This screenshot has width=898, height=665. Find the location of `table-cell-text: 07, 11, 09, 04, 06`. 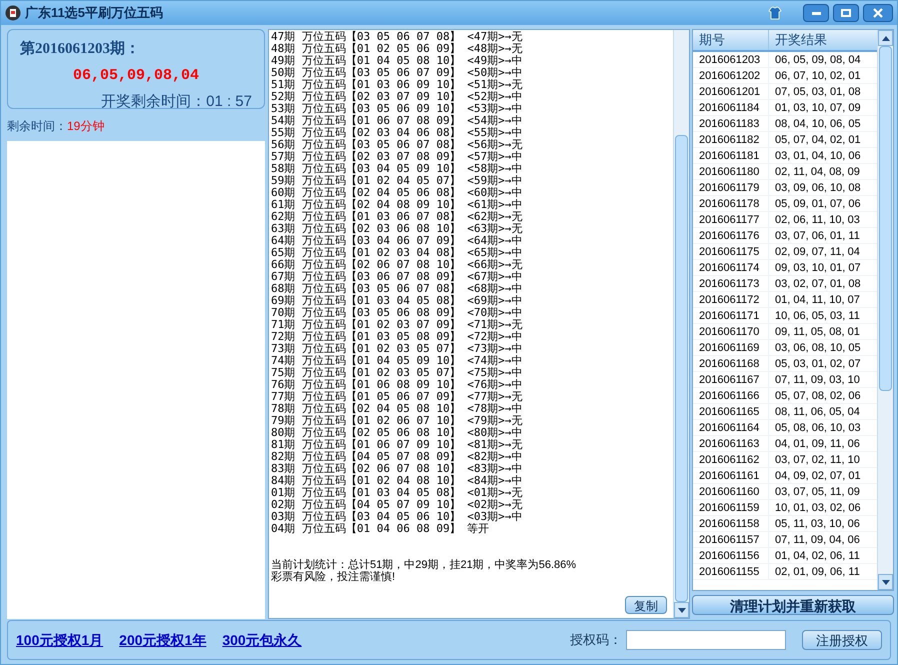

table-cell-text: 07, 11, 09, 04, 06 is located at coordinates (817, 540).